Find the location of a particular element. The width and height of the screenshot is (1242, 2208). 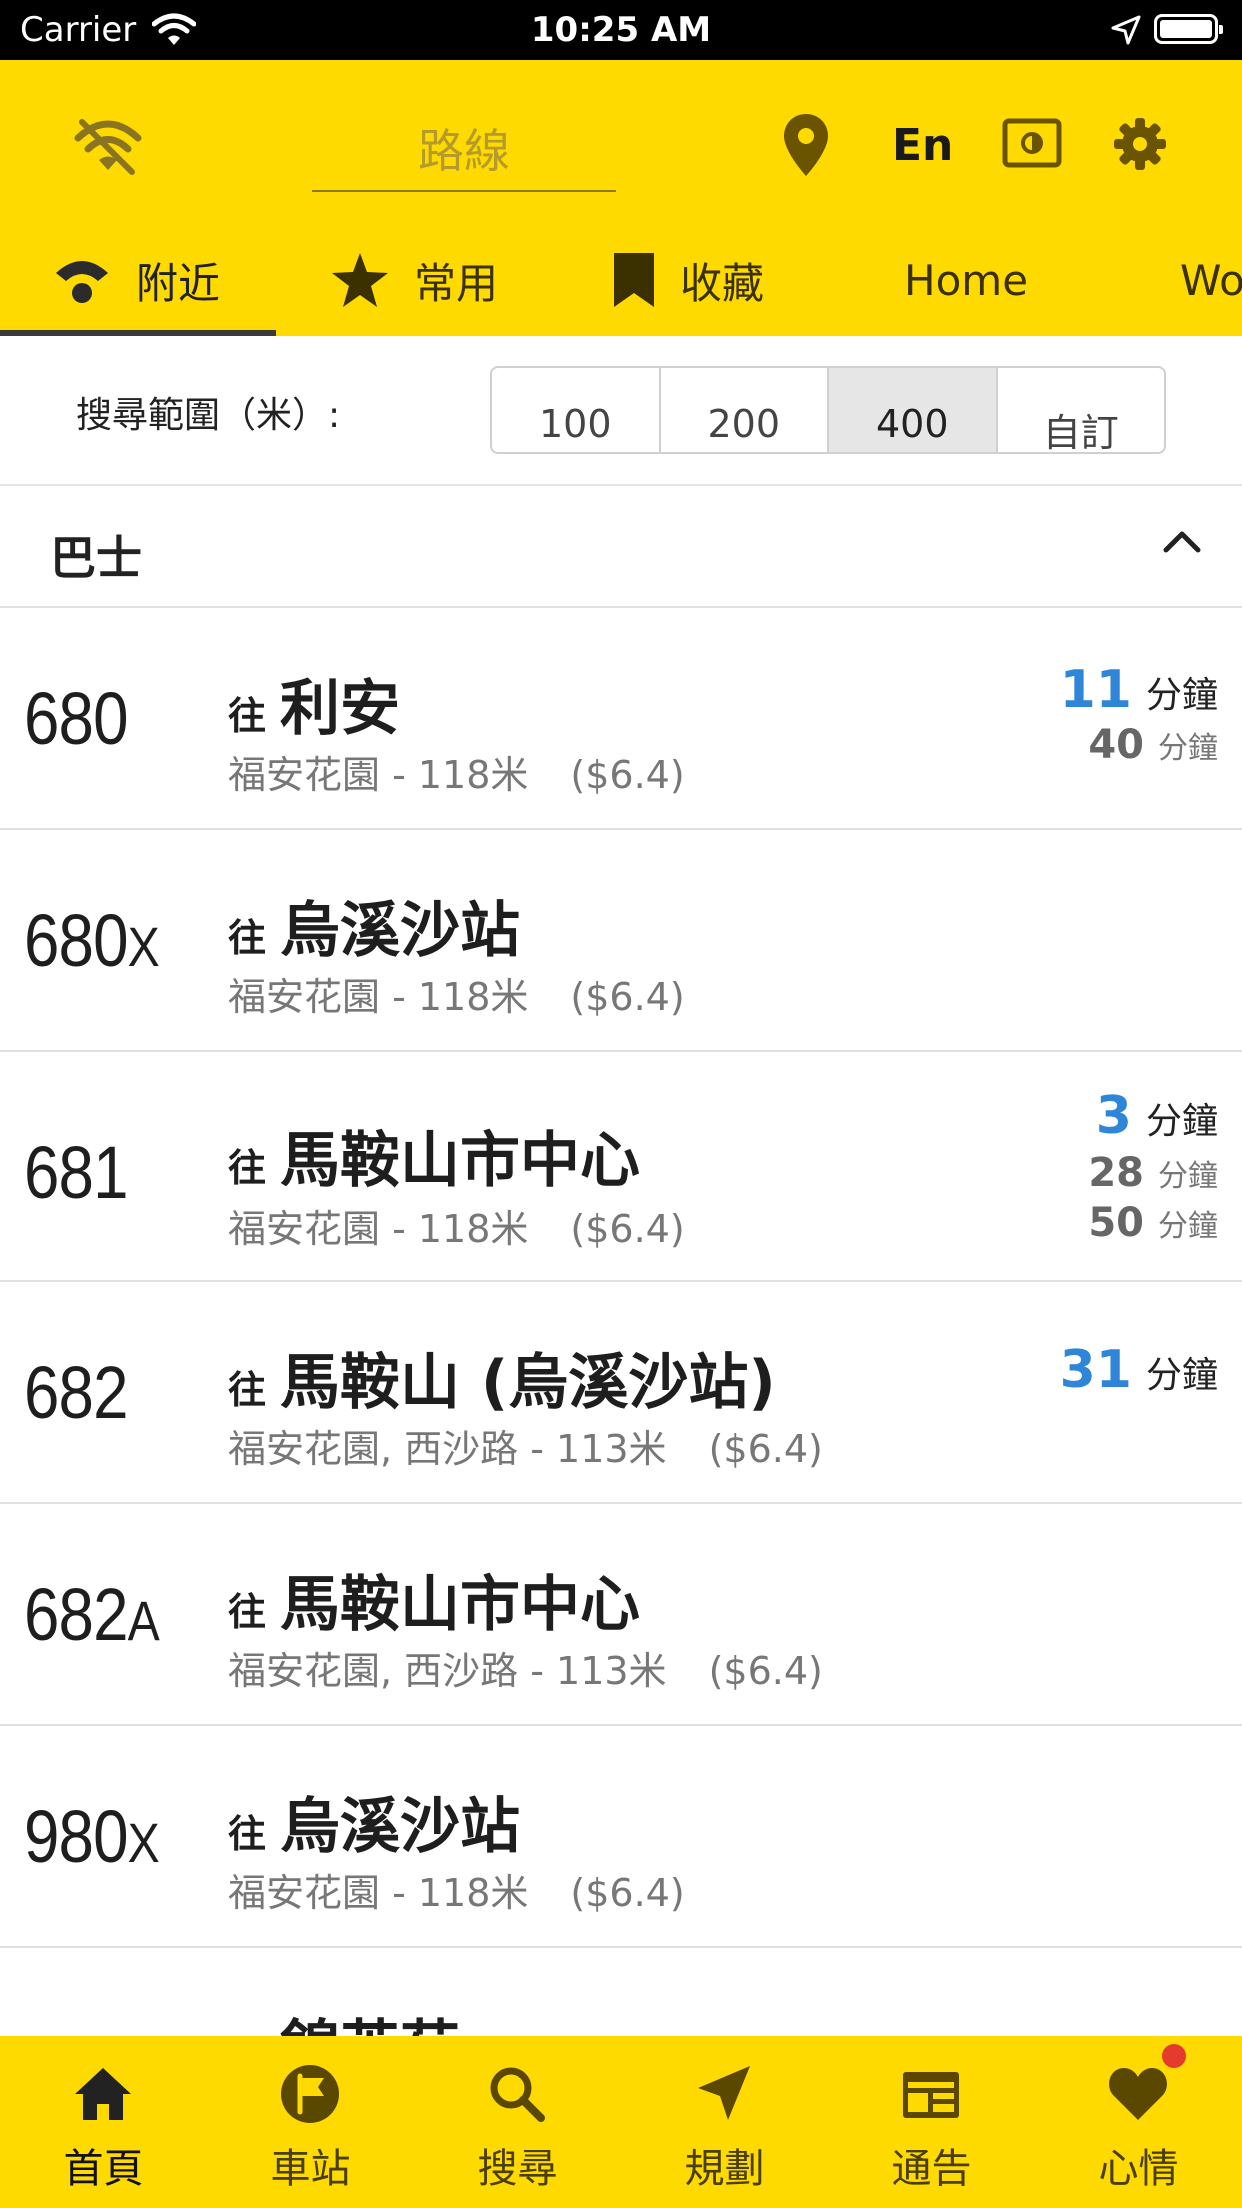

route-number: 682 is located at coordinates (76, 1392).